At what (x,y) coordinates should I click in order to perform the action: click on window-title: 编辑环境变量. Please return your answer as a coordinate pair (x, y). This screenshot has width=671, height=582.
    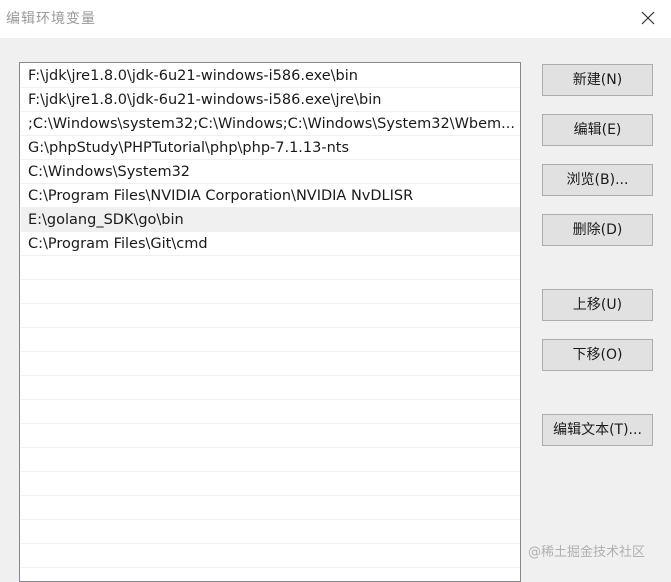
    Looking at the image, I should click on (51, 19).